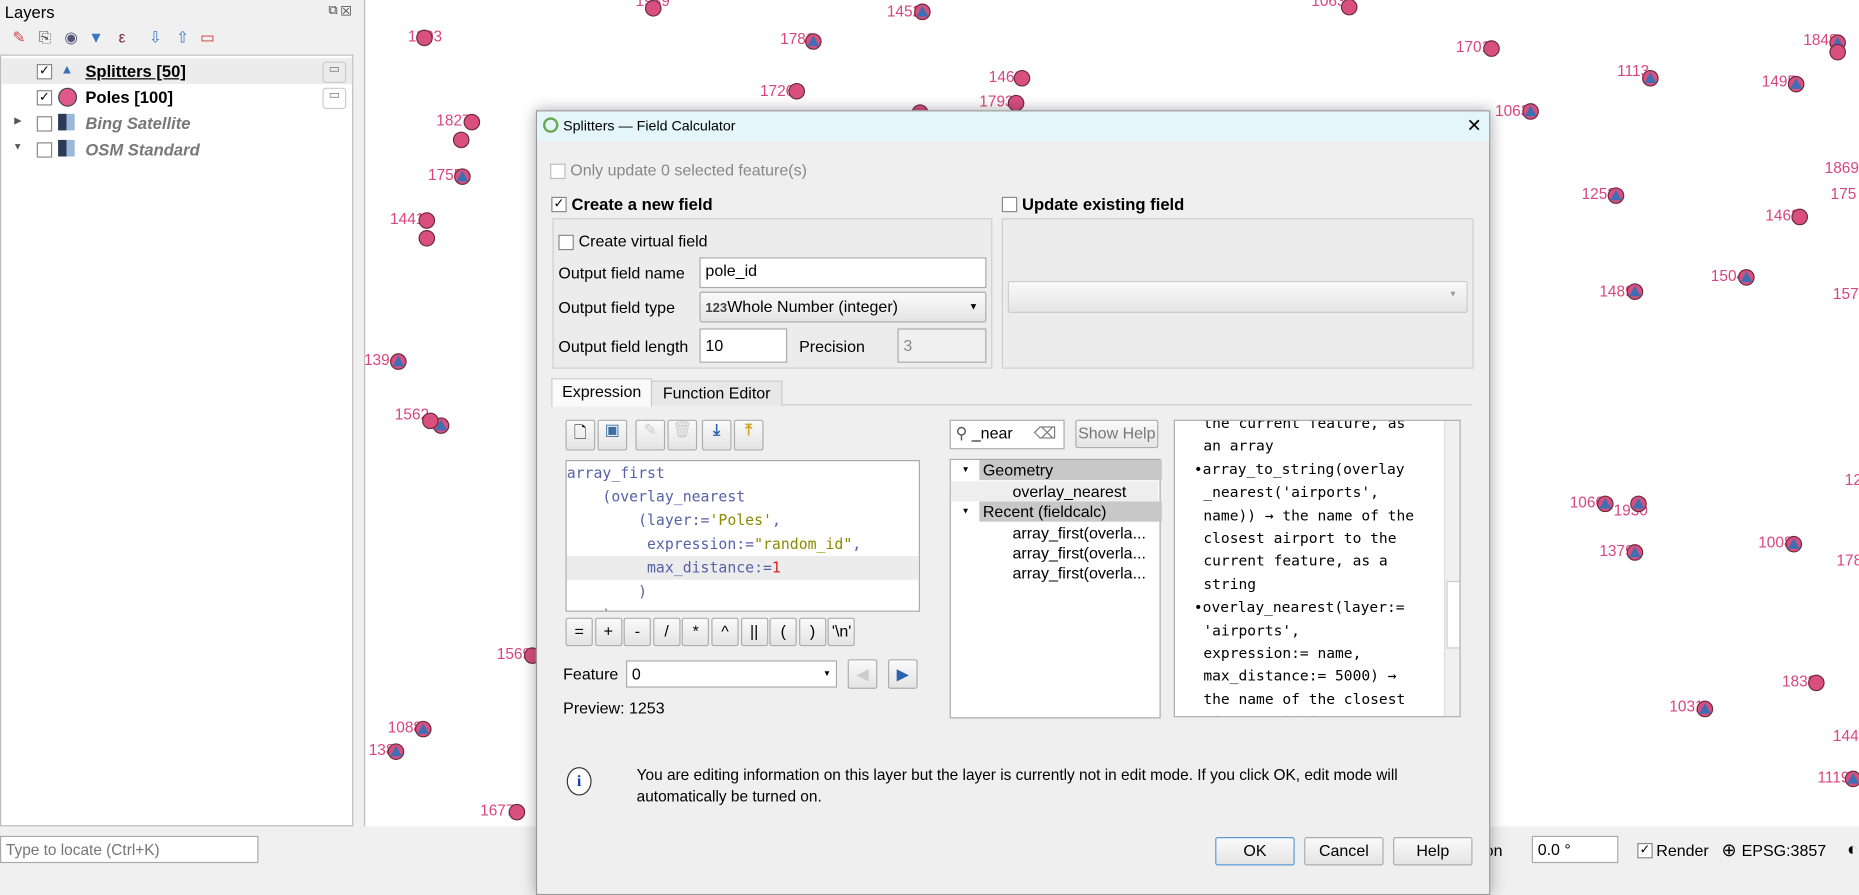 This screenshot has width=1859, height=895. What do you see at coordinates (559, 204) in the screenshot?
I see `create-new-field-checkbox: ✓` at bounding box center [559, 204].